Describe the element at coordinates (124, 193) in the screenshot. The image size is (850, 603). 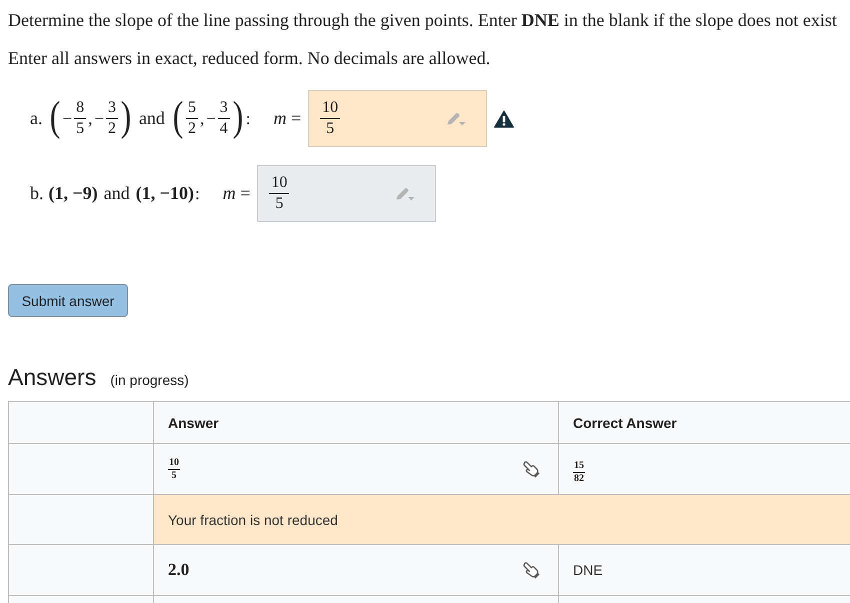
I see `math-expression: (1, −9) and (1, −10):` at that location.